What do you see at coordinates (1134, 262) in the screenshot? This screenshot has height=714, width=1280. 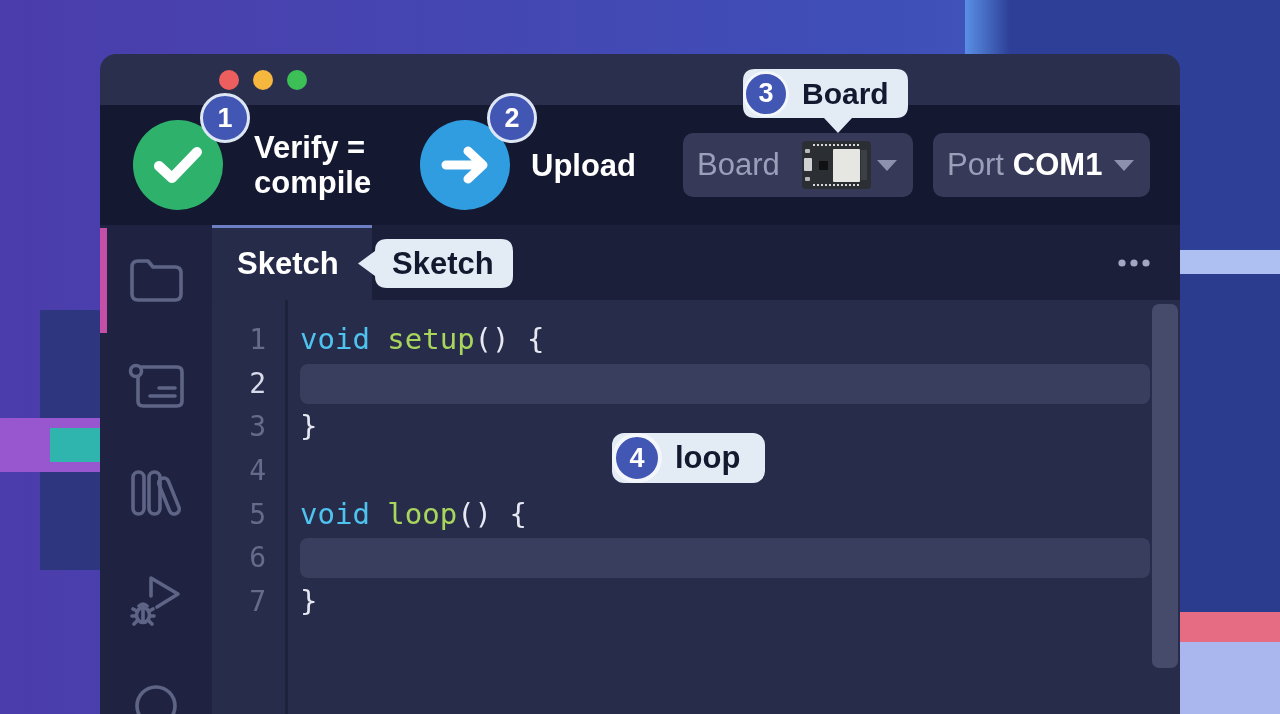 I see `more-icon` at bounding box center [1134, 262].